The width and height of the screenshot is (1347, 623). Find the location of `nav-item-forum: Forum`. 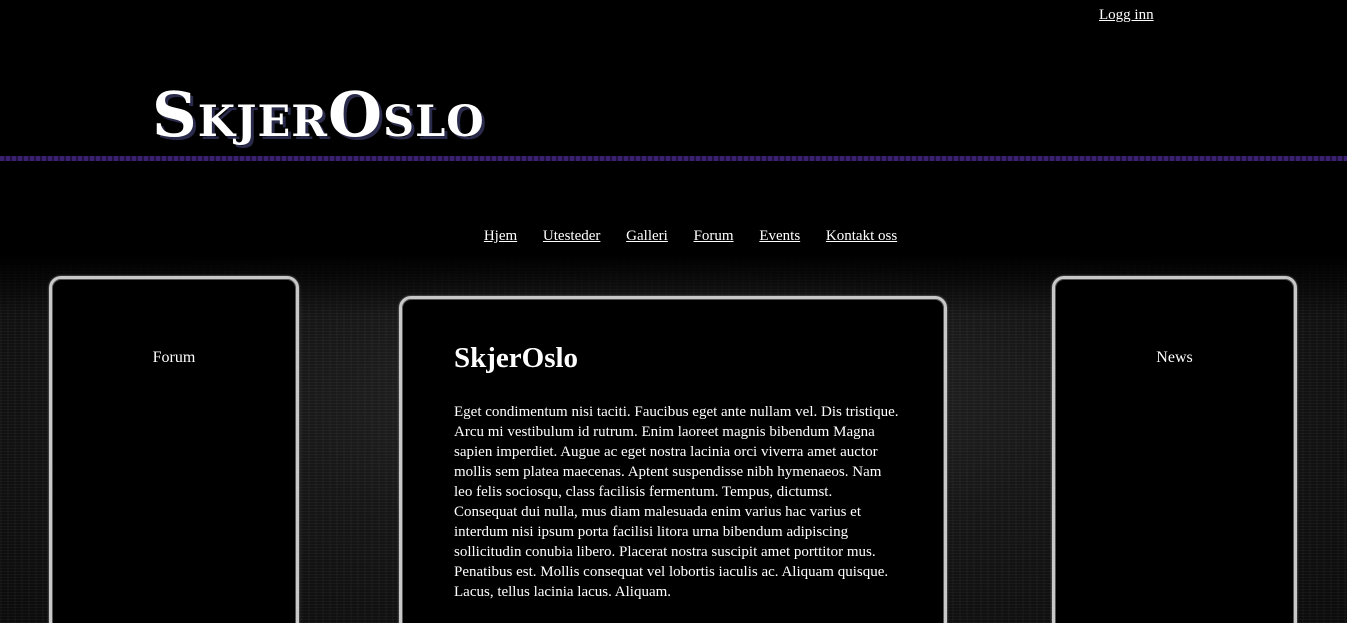

nav-item-forum: Forum is located at coordinates (714, 236).